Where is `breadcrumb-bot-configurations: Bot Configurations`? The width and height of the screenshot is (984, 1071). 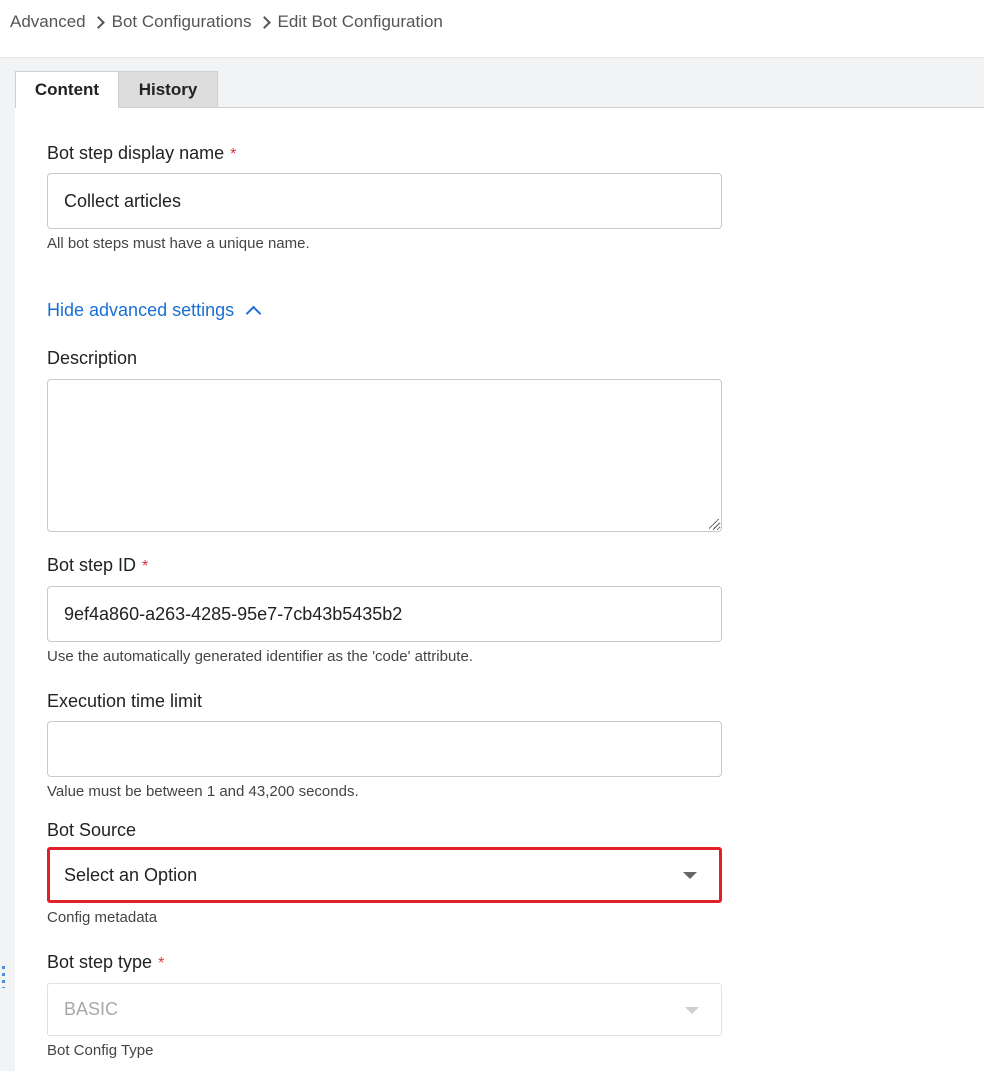
breadcrumb-bot-configurations: Bot Configurations is located at coordinates (182, 22).